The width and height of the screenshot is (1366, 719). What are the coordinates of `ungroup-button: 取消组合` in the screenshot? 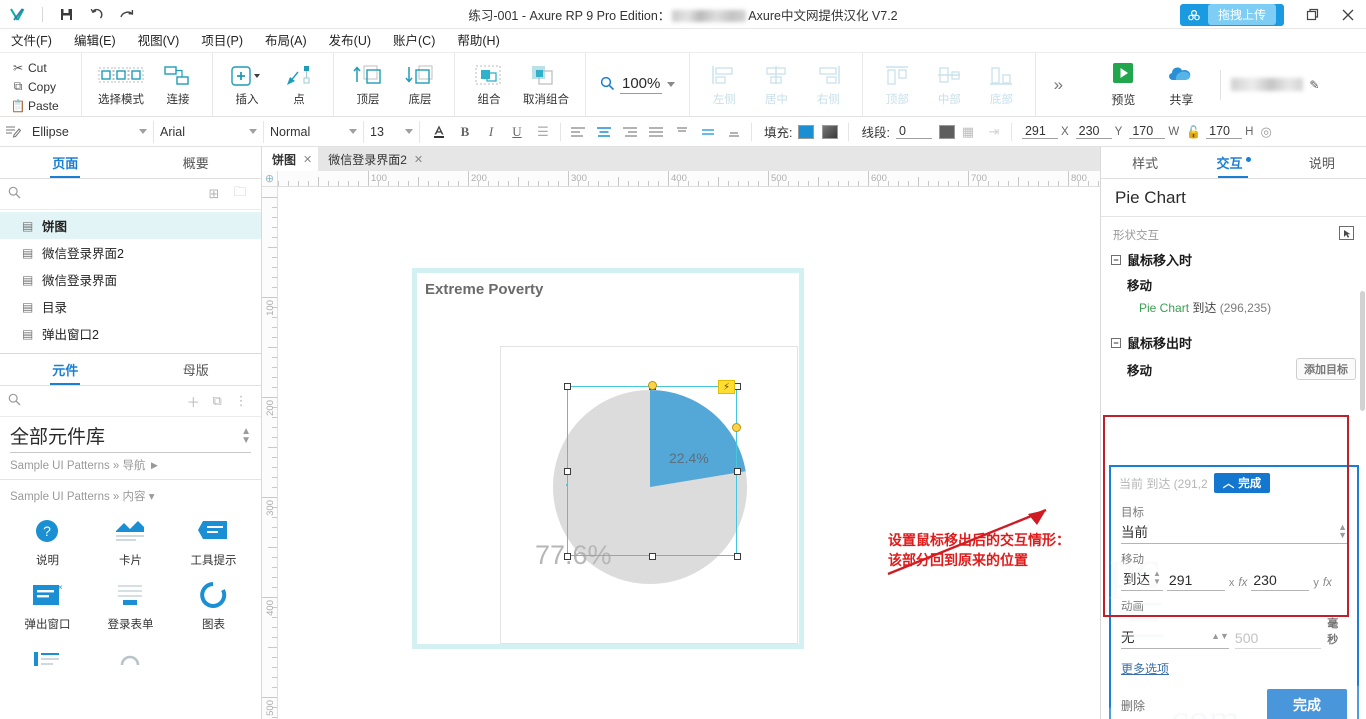 It's located at (546, 84).